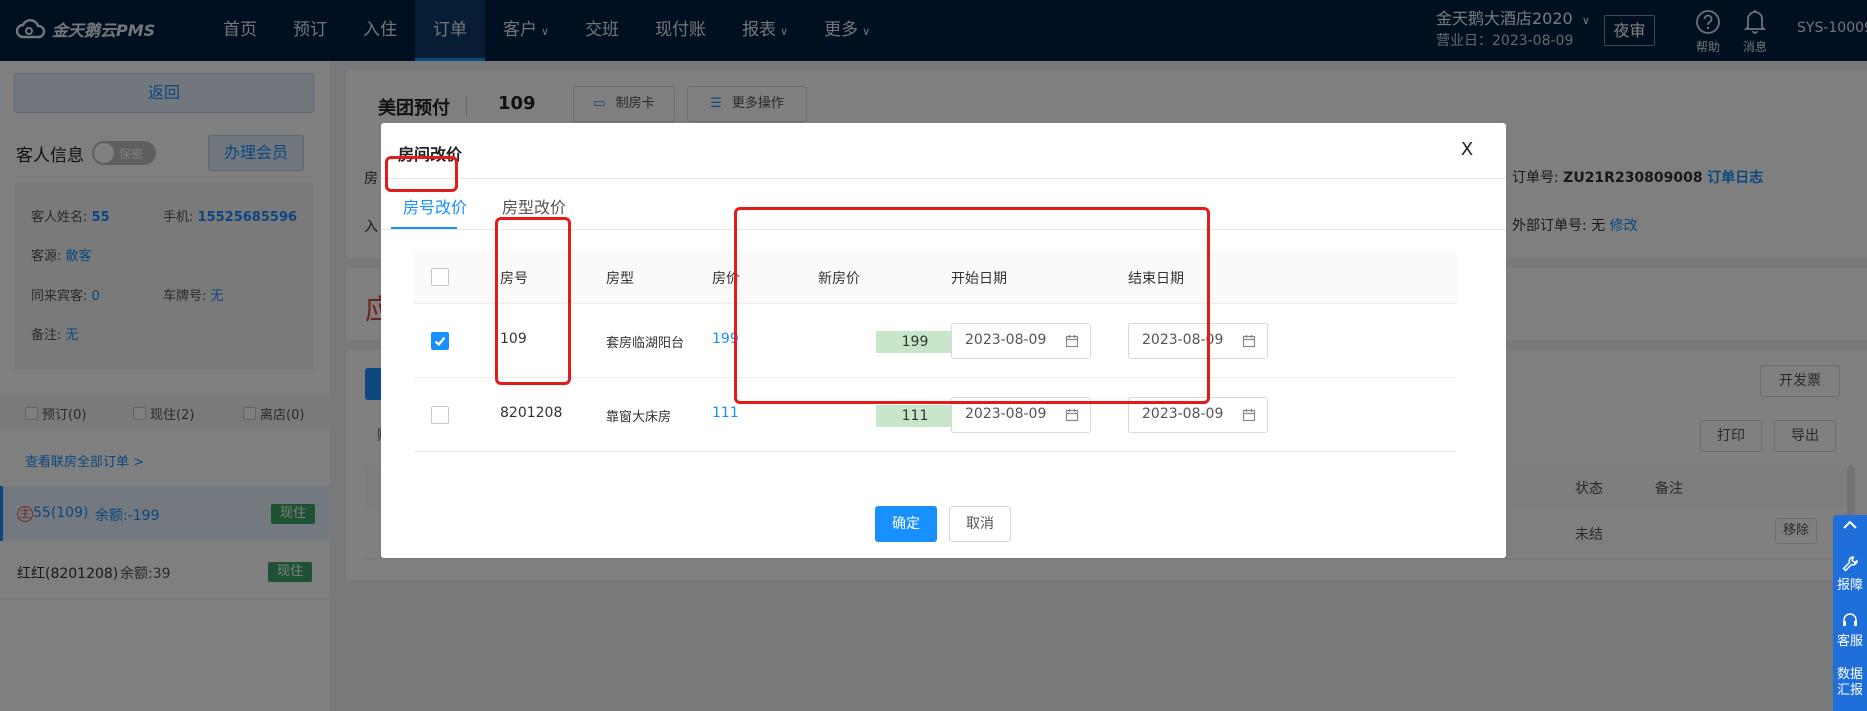  Describe the element at coordinates (972, 305) in the screenshot. I see `annotation-highlight-new-price` at that location.